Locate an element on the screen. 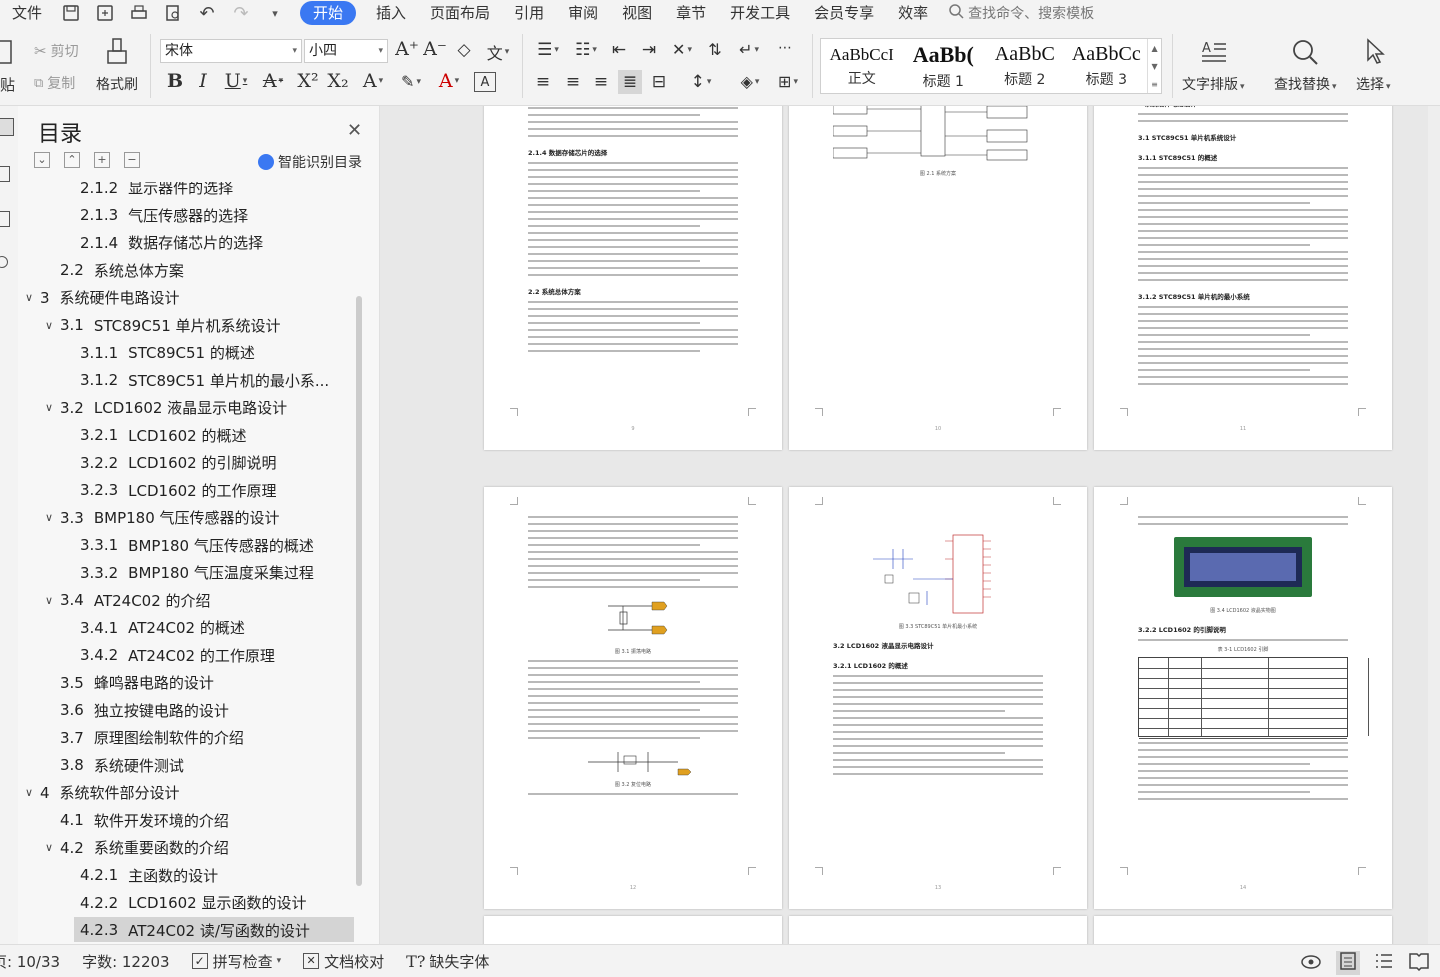  cut-button: ✂ 剪切 is located at coordinates (56, 51).